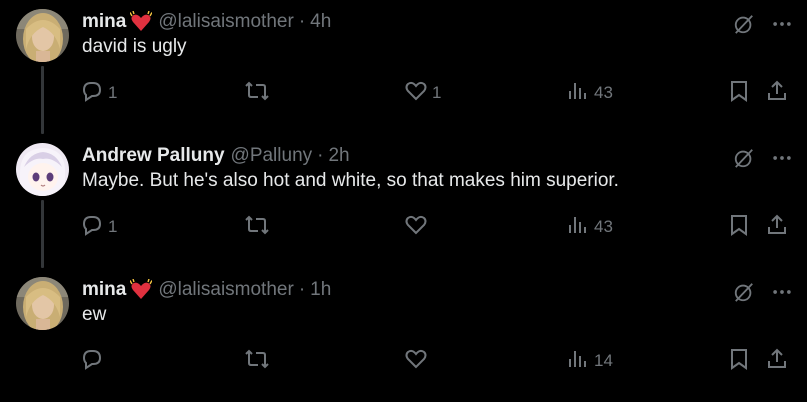 The height and width of the screenshot is (402, 807). I want to click on tweet-header: Andrew Palluny @Palluny · 2h, so click(216, 156).